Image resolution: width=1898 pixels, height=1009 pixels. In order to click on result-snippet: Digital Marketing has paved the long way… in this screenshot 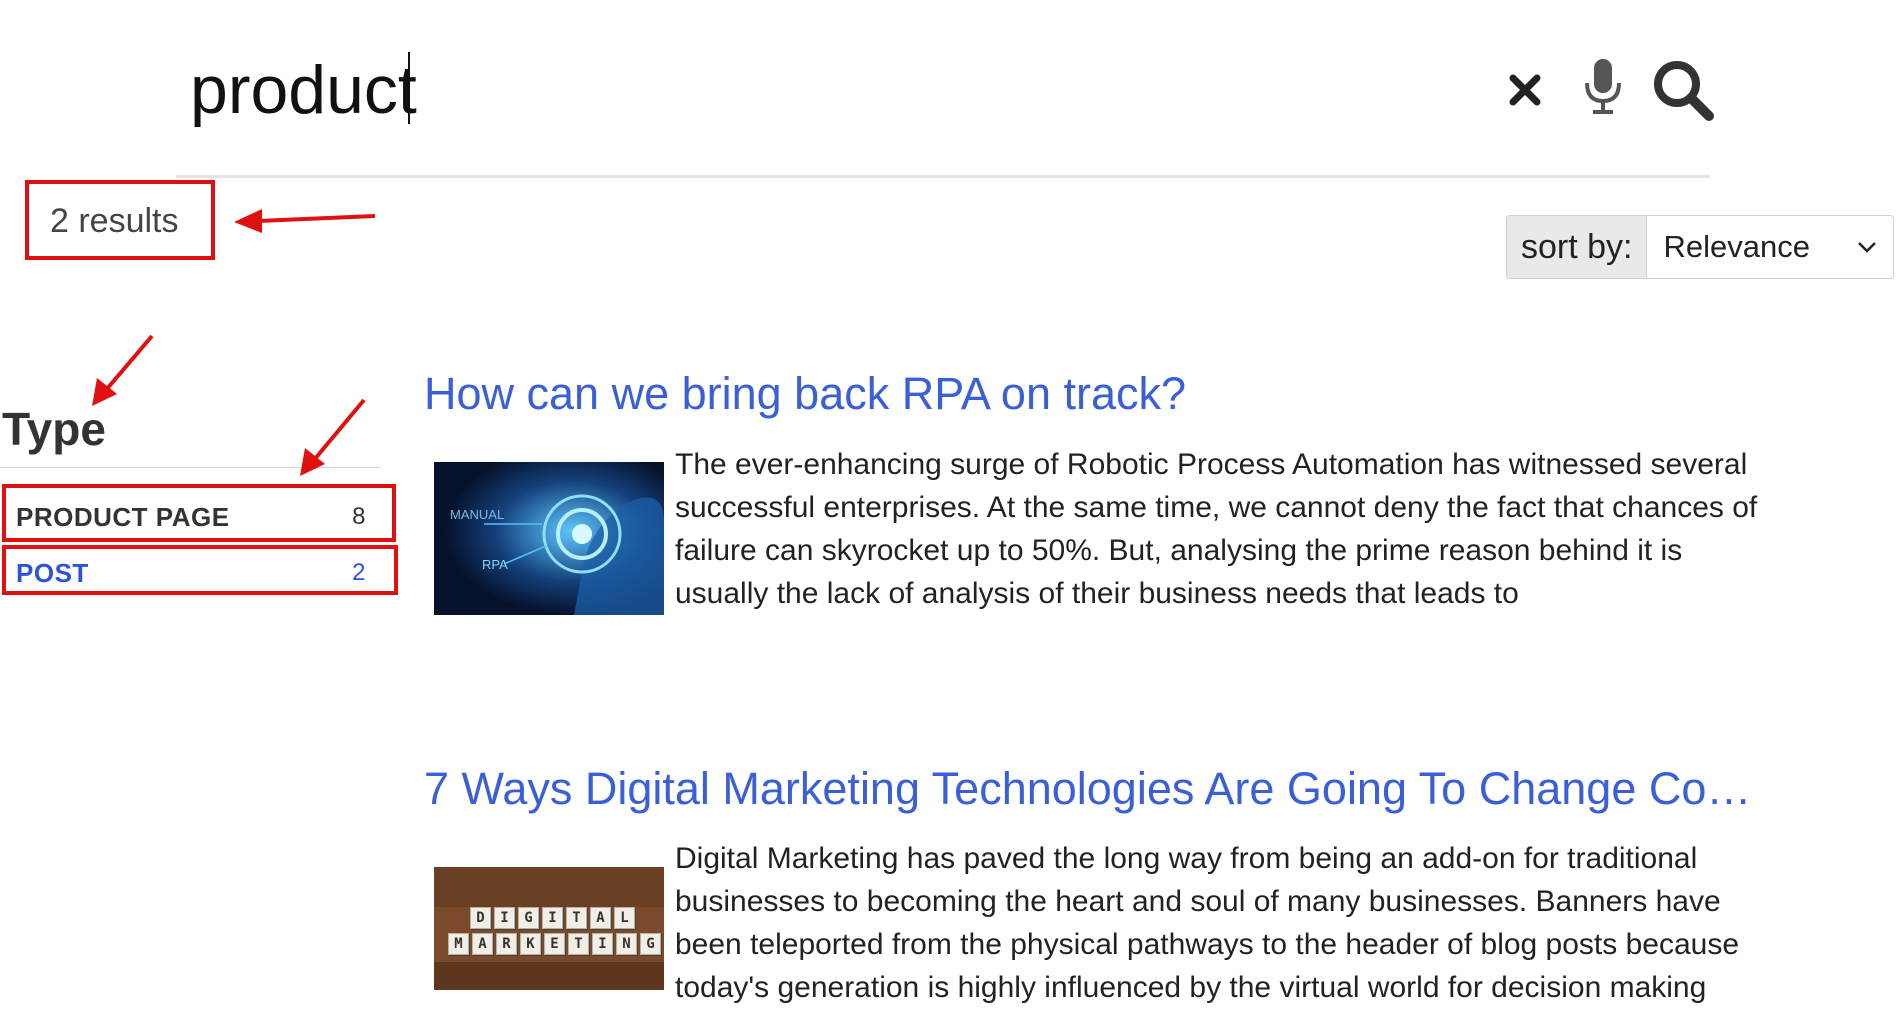, I will do `click(1207, 923)`.